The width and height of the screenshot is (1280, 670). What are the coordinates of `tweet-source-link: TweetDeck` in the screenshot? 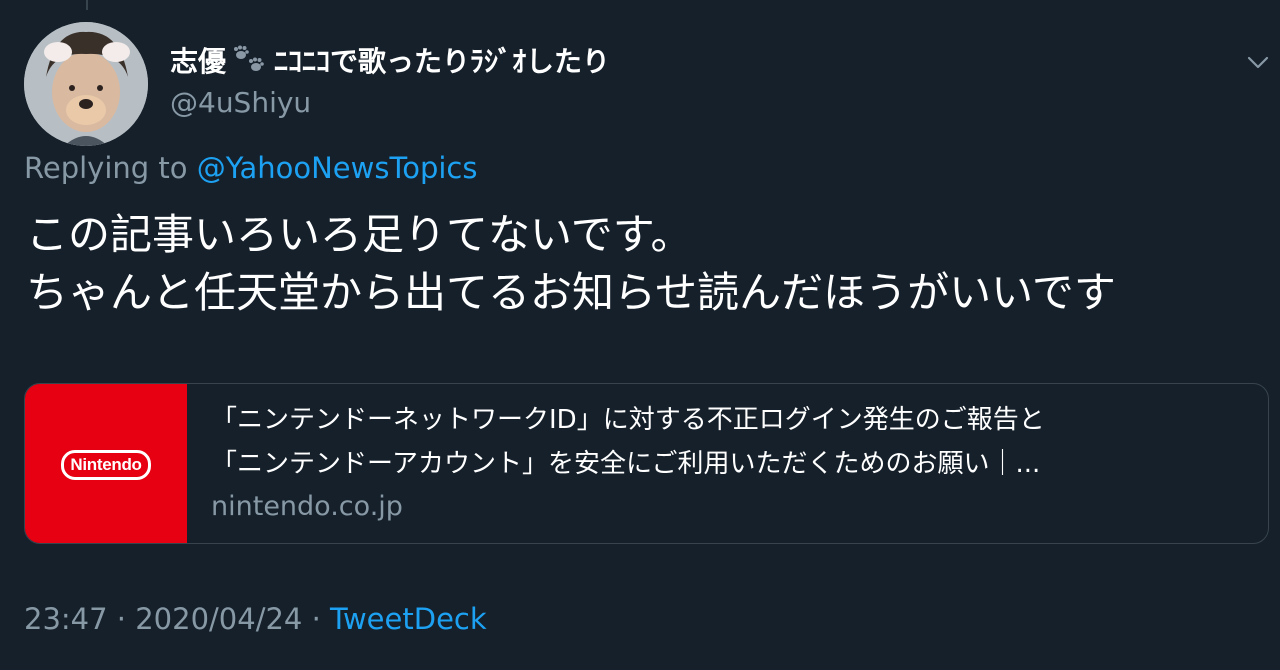 It's located at (408, 619).